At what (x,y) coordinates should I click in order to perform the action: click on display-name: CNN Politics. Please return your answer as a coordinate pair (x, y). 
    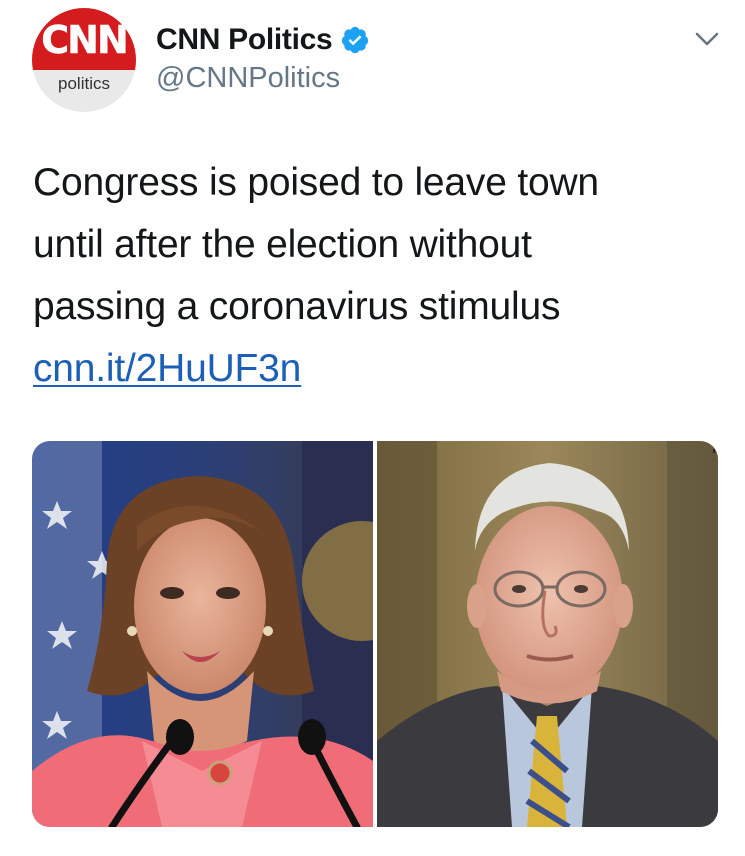
    Looking at the image, I should click on (244, 40).